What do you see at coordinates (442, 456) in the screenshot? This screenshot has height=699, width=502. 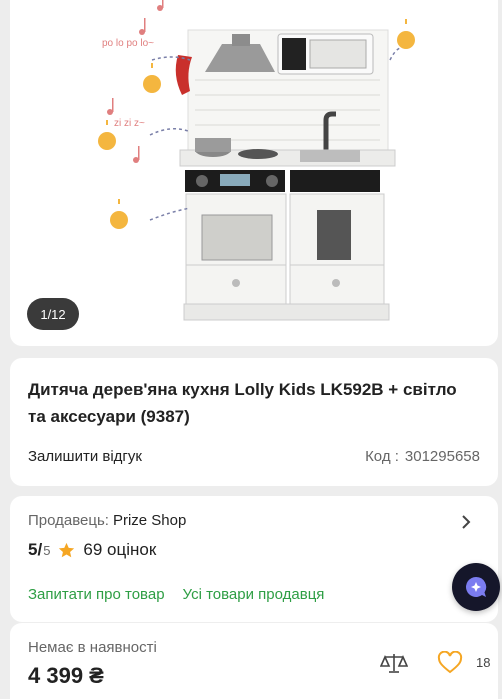 I see `product-code-value: 301295658` at bounding box center [442, 456].